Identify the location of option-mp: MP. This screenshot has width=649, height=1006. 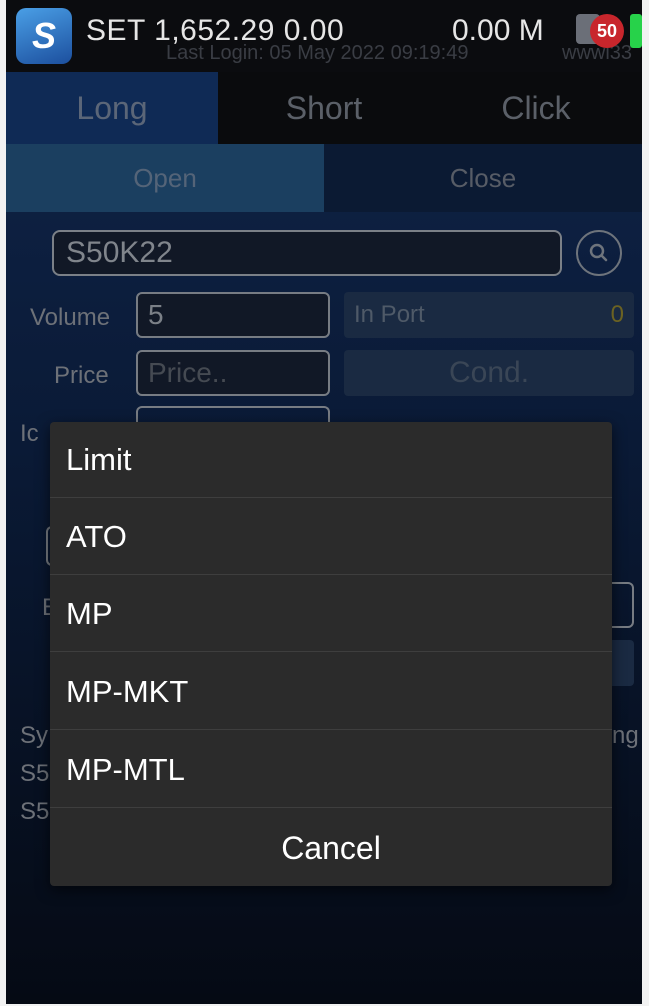
(331, 614).